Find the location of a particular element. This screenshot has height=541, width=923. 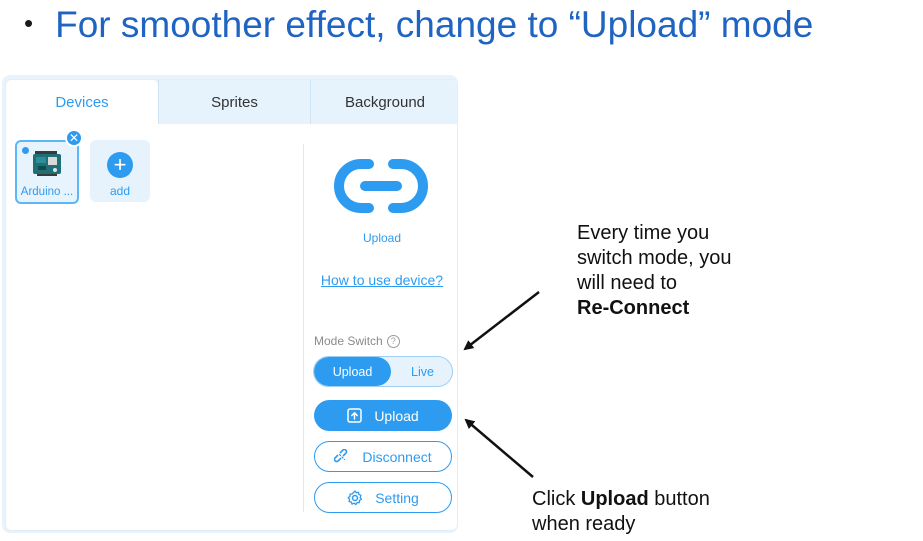

arrow-to-mode-switch is located at coordinates (501, 321).